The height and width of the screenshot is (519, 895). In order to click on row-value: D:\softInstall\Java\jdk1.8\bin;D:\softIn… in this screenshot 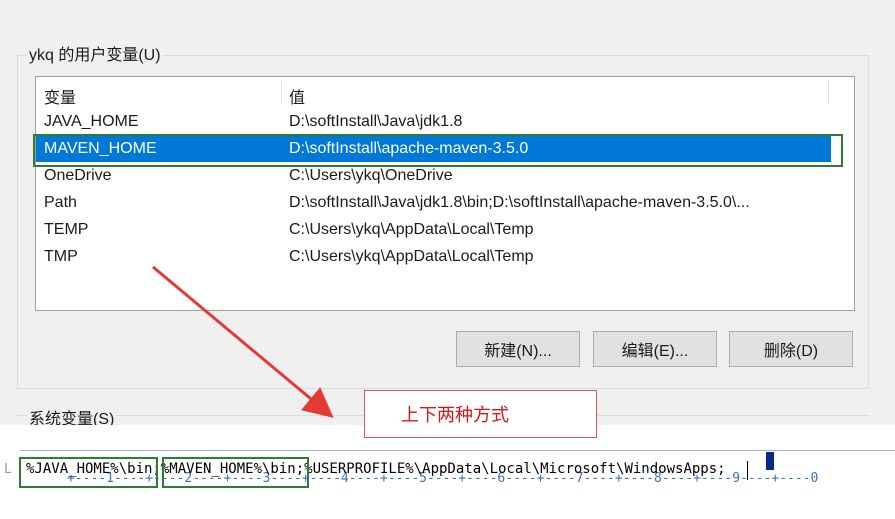, I will do `click(519, 202)`.